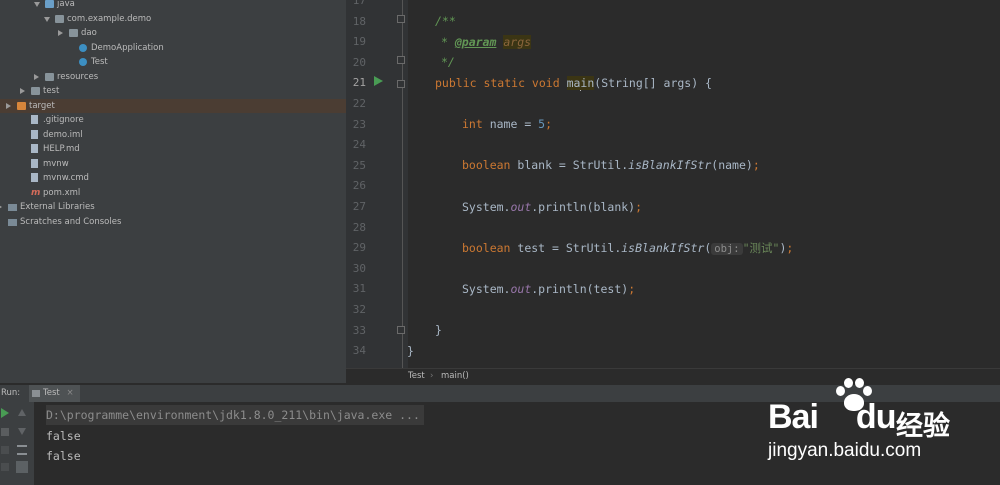 This screenshot has width=1000, height=485. I want to click on breadcrumb-class: Test, so click(416, 376).